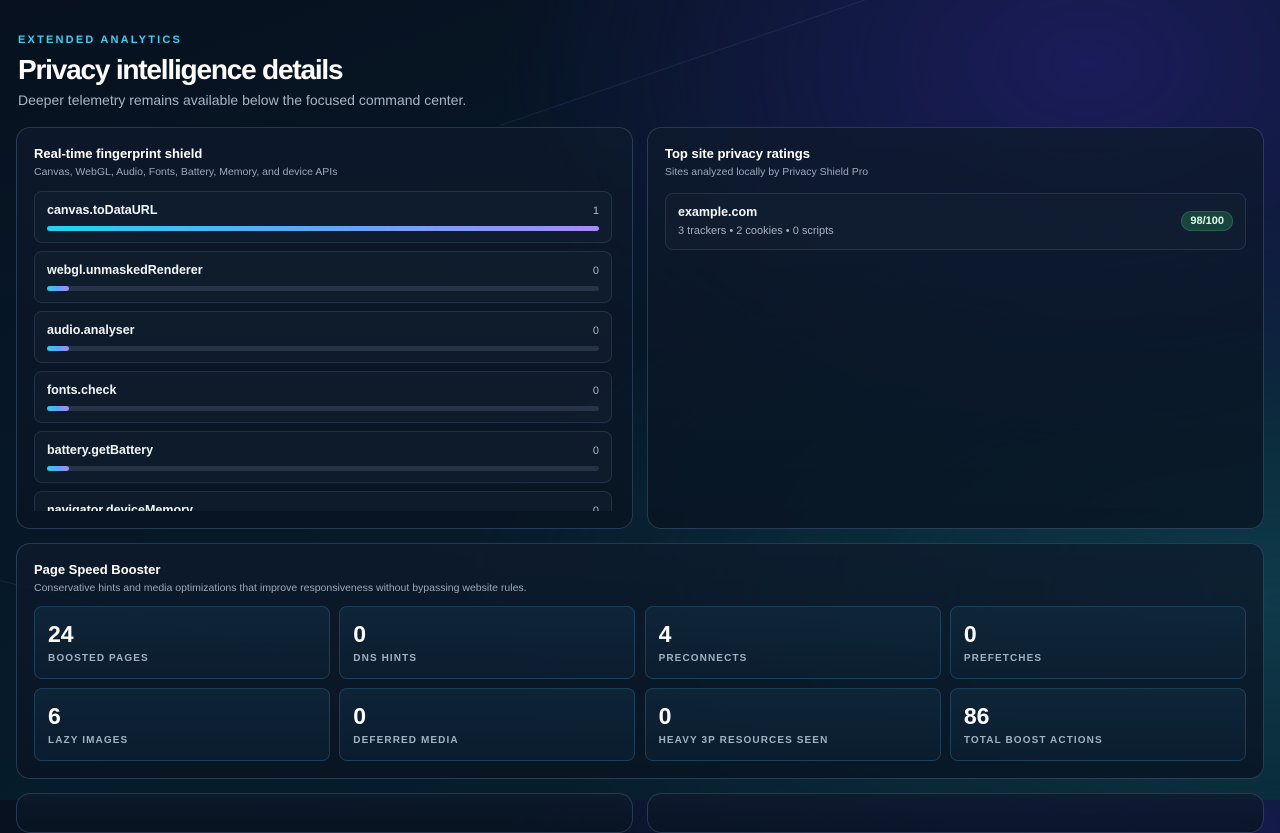 The height and width of the screenshot is (833, 1280). What do you see at coordinates (385, 658) in the screenshot?
I see `stat-label: DNS HINTS` at bounding box center [385, 658].